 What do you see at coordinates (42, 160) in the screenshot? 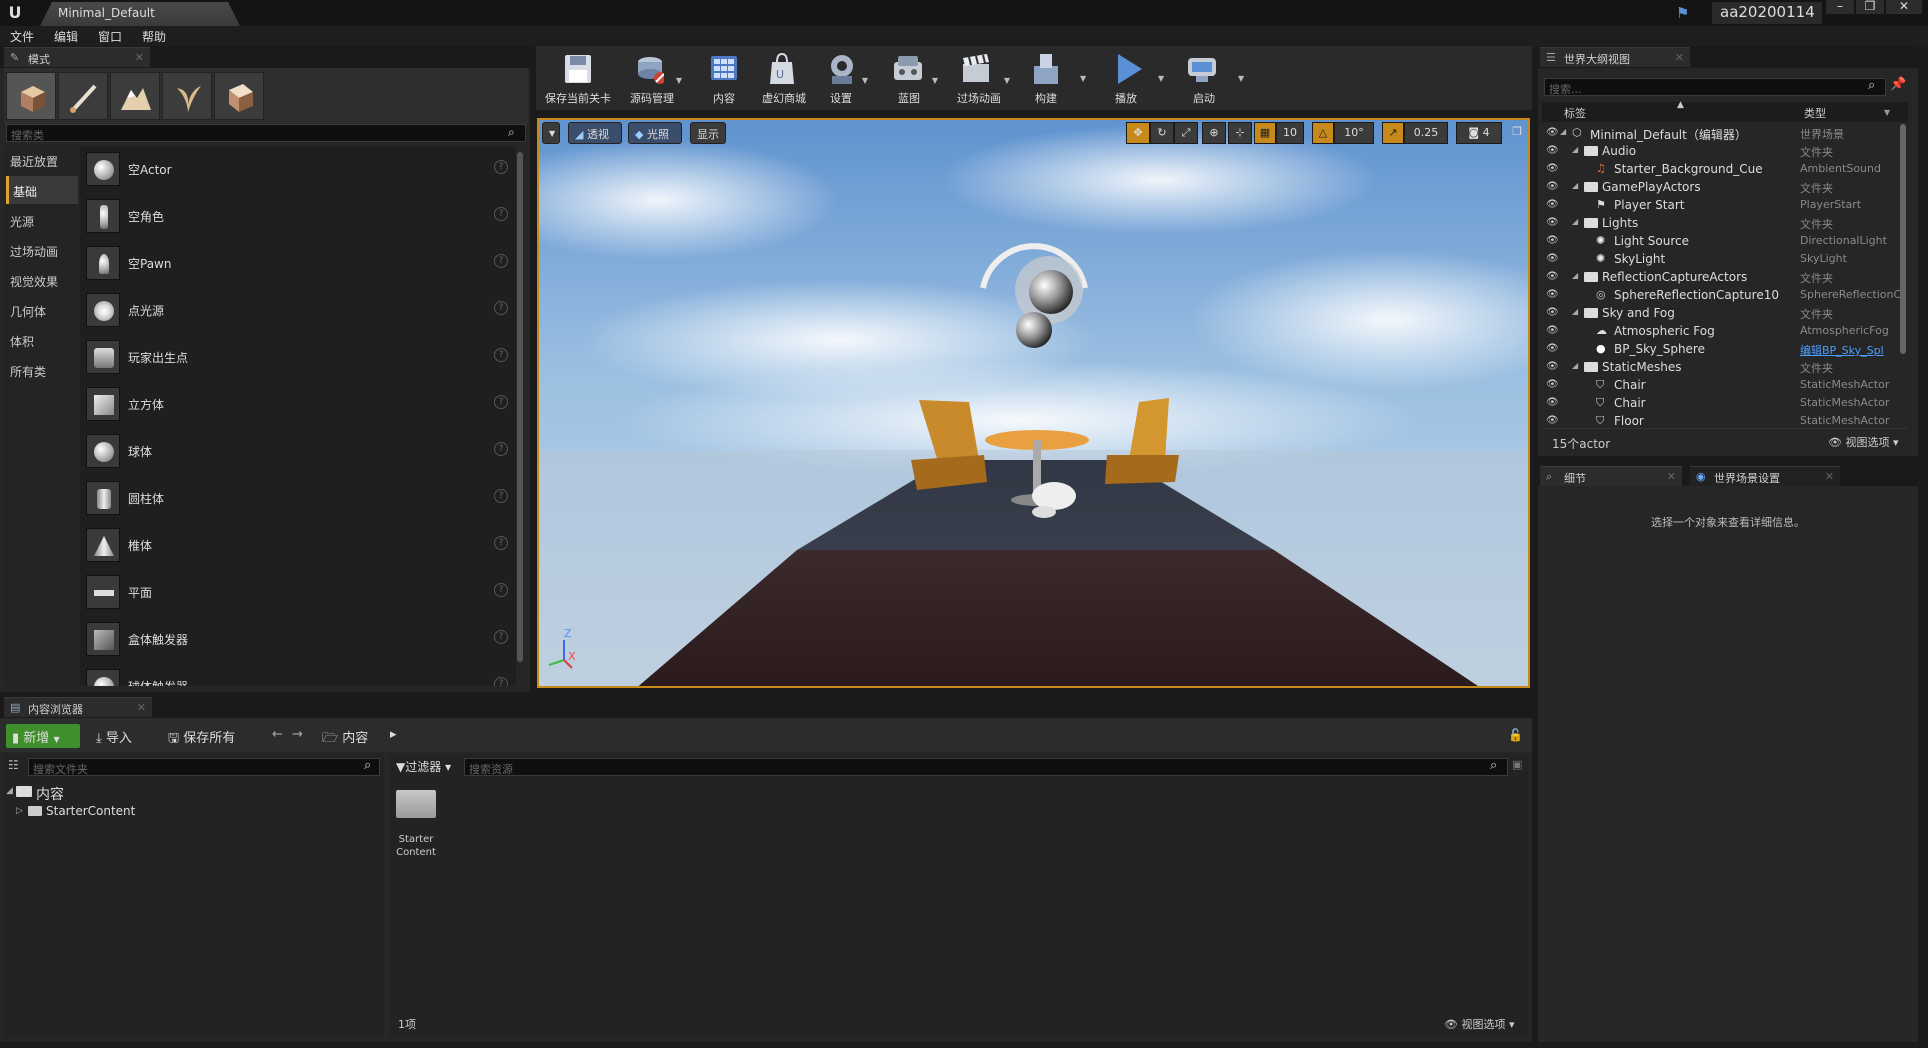
I see `category-recent: 最近放置` at bounding box center [42, 160].